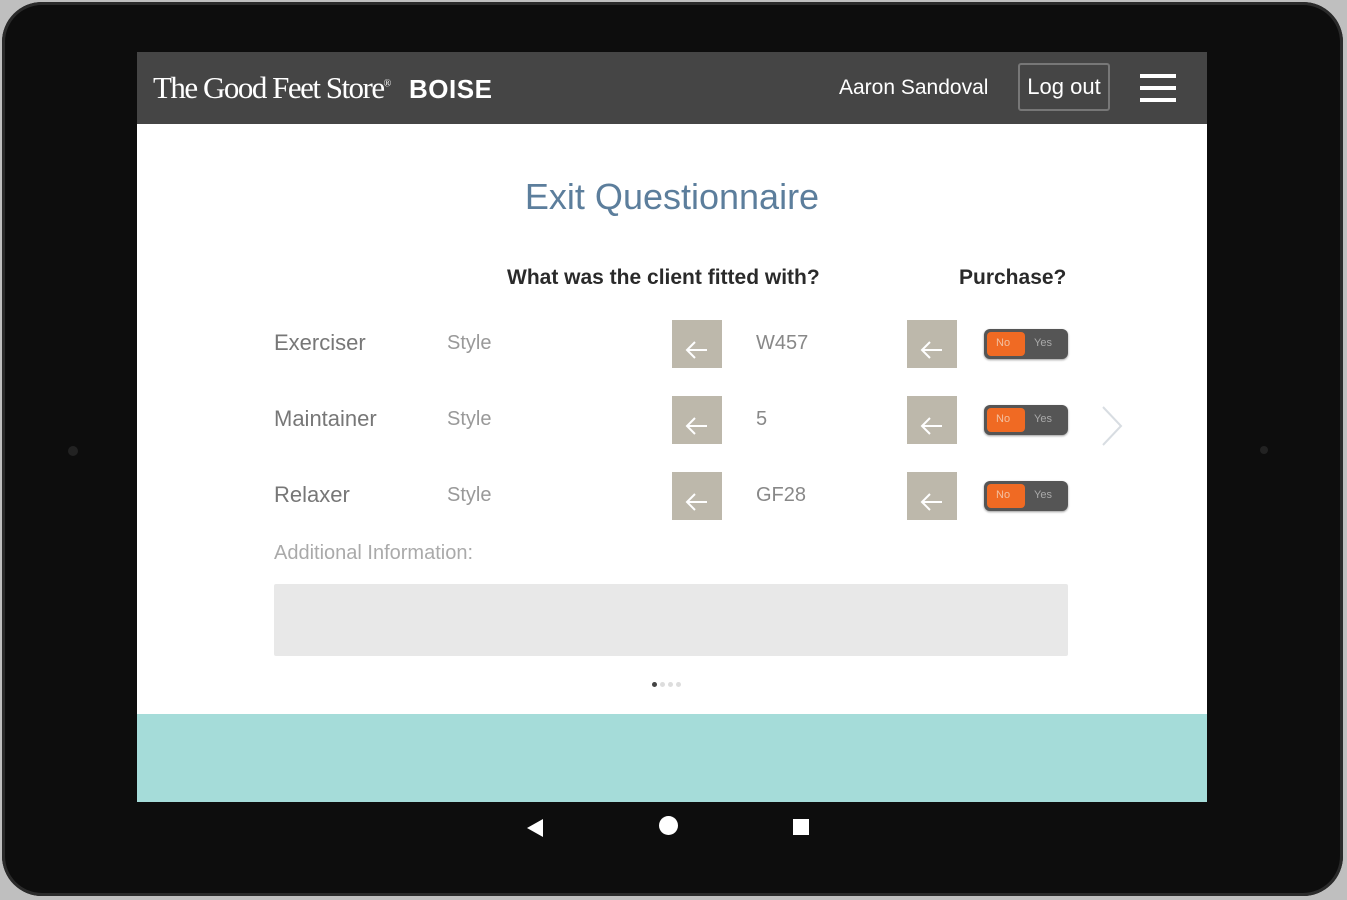  What do you see at coordinates (374, 553) in the screenshot?
I see `additional-info-label: Additional Information:` at bounding box center [374, 553].